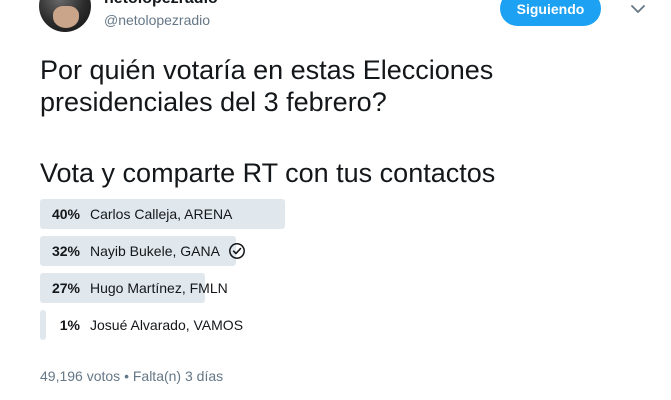 The height and width of the screenshot is (400, 671). Describe the element at coordinates (80, 376) in the screenshot. I see `poll-vote-count: 49,196 votos` at that location.